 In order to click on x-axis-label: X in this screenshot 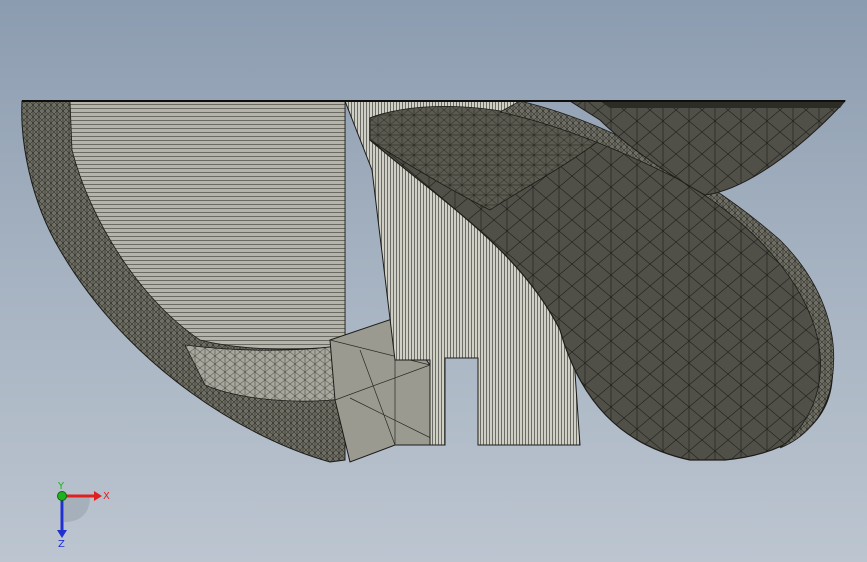, I will do `click(106, 496)`.